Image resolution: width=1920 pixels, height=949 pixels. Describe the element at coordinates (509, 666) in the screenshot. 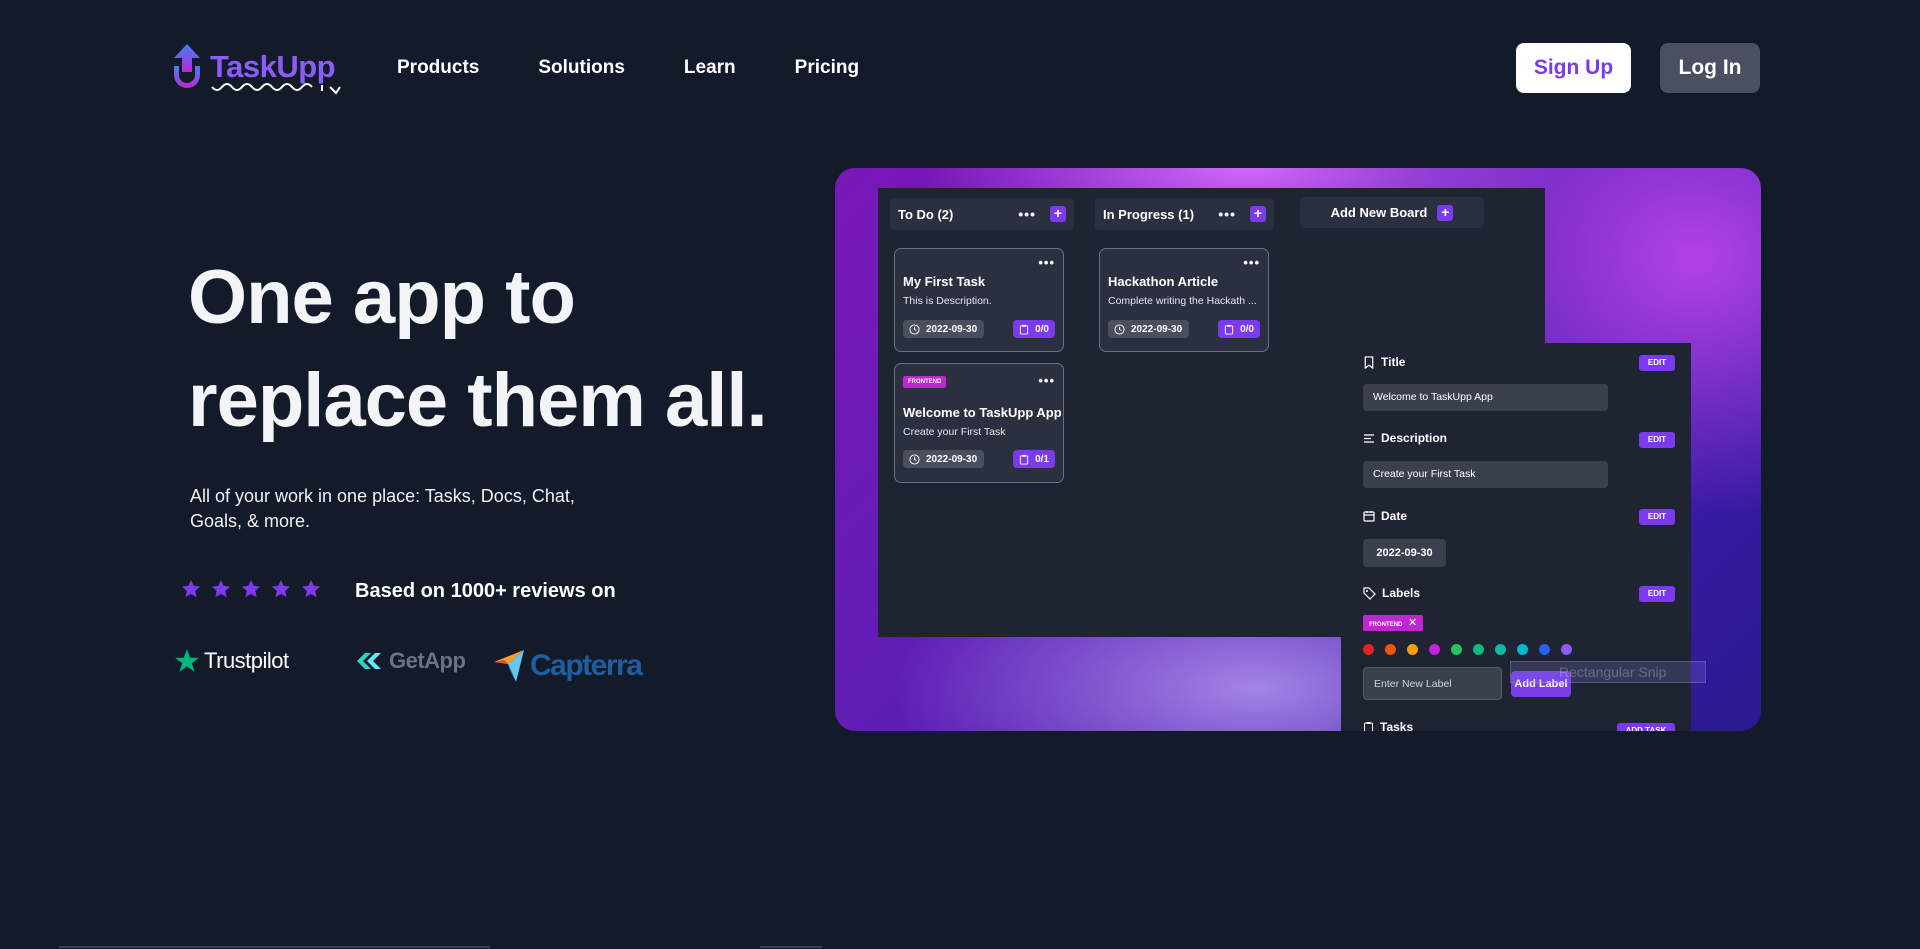

I see `capterra-arrow-icon` at that location.